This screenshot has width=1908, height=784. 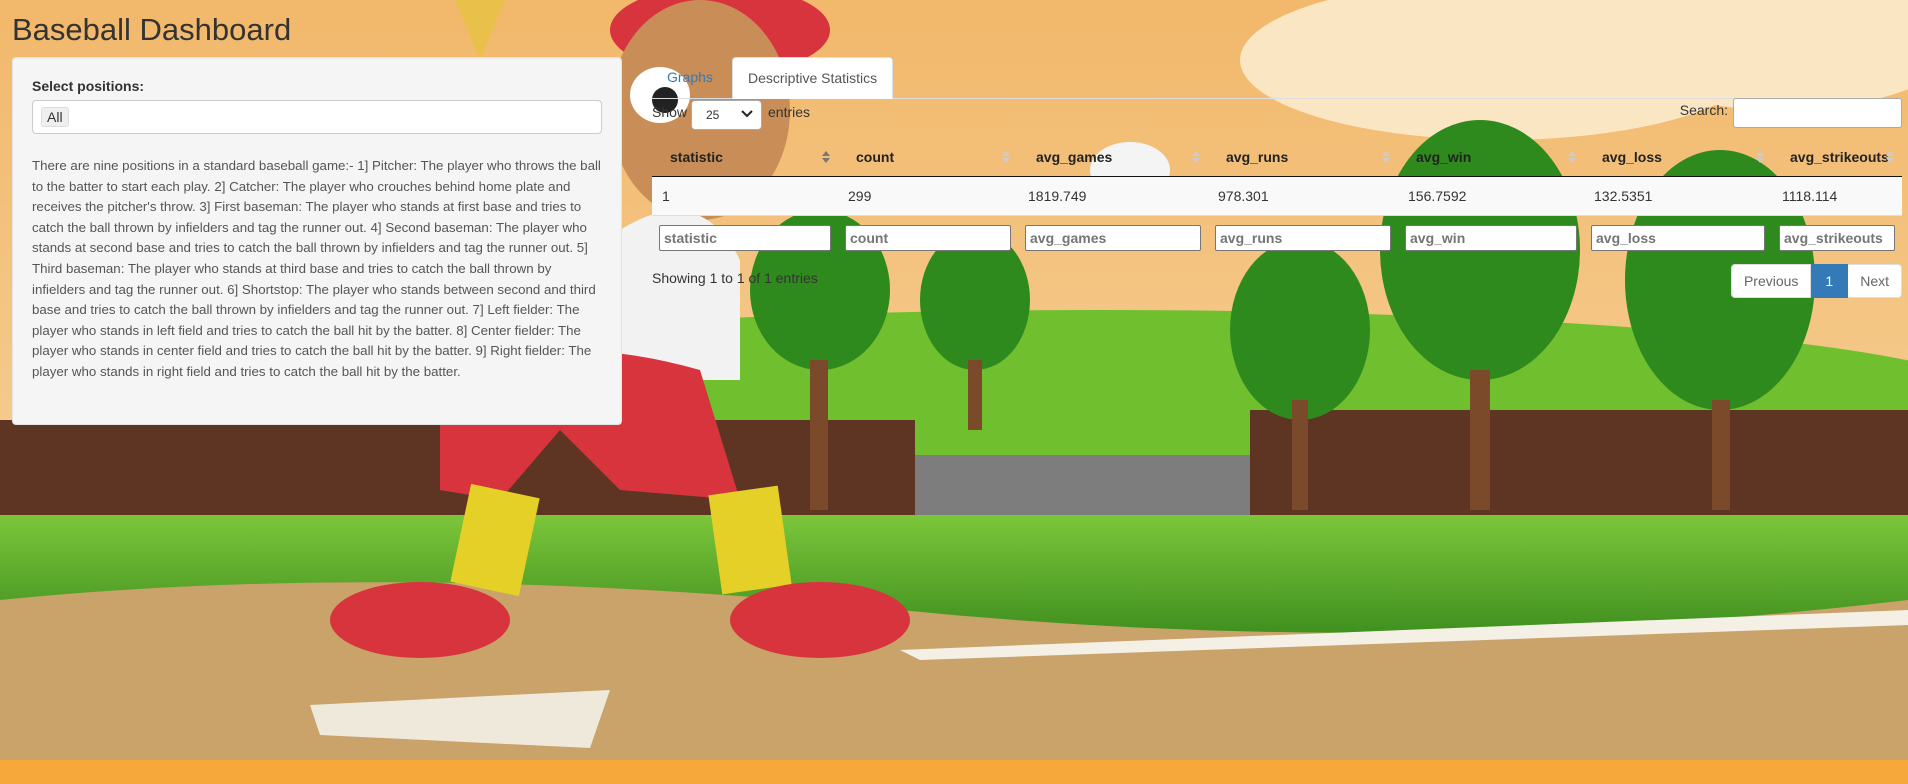 What do you see at coordinates (670, 112) in the screenshot?
I see `show-label: Show` at bounding box center [670, 112].